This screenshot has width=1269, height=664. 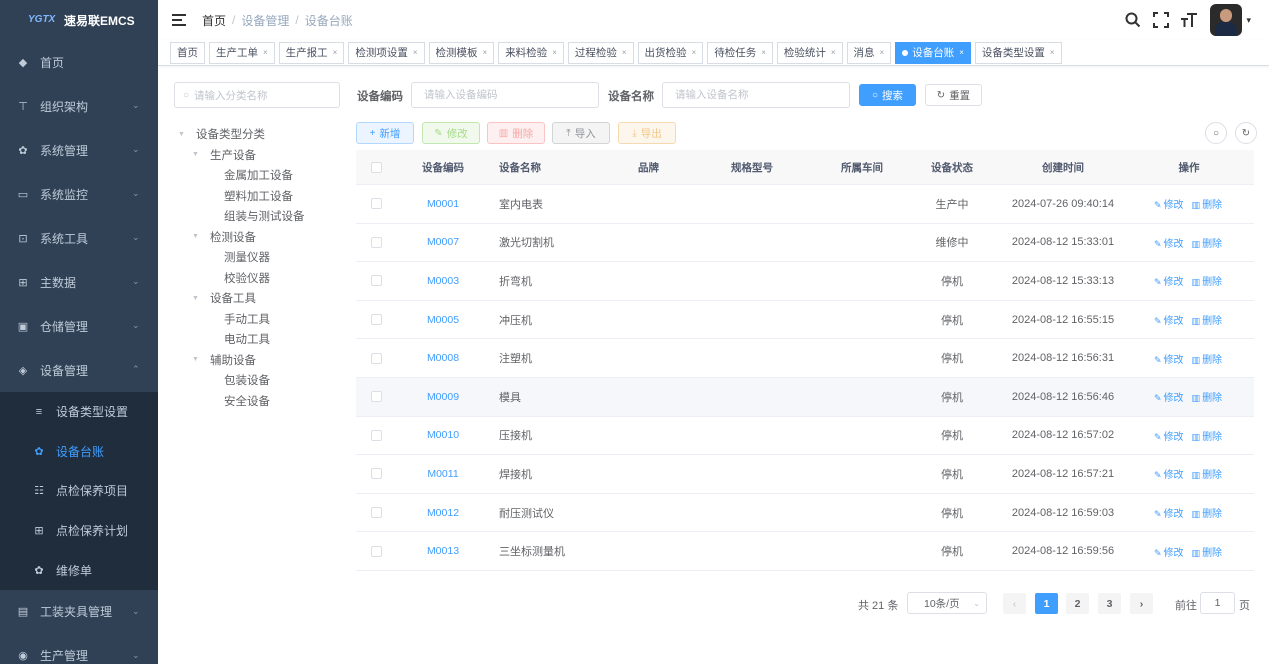 What do you see at coordinates (79, 20) in the screenshot?
I see `app-logo: YGTX 速易联EMCS` at bounding box center [79, 20].